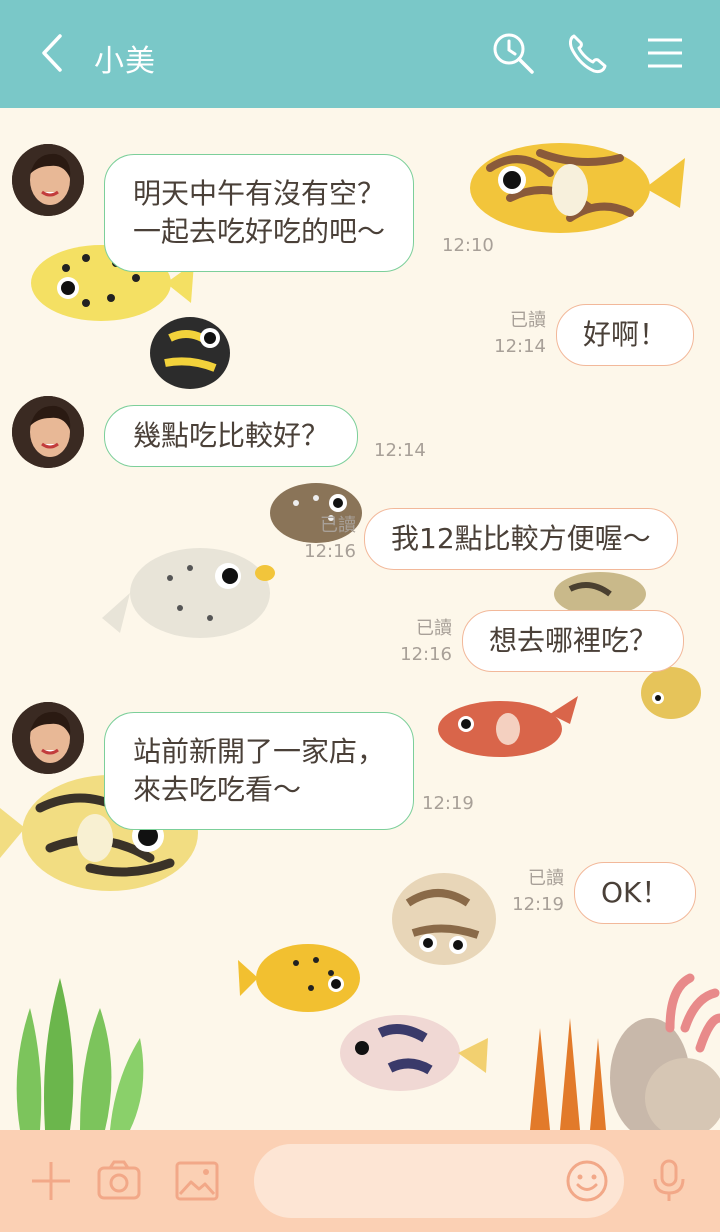 This screenshot has width=720, height=1232. Describe the element at coordinates (587, 53) in the screenshot. I see `phone-icon` at that location.